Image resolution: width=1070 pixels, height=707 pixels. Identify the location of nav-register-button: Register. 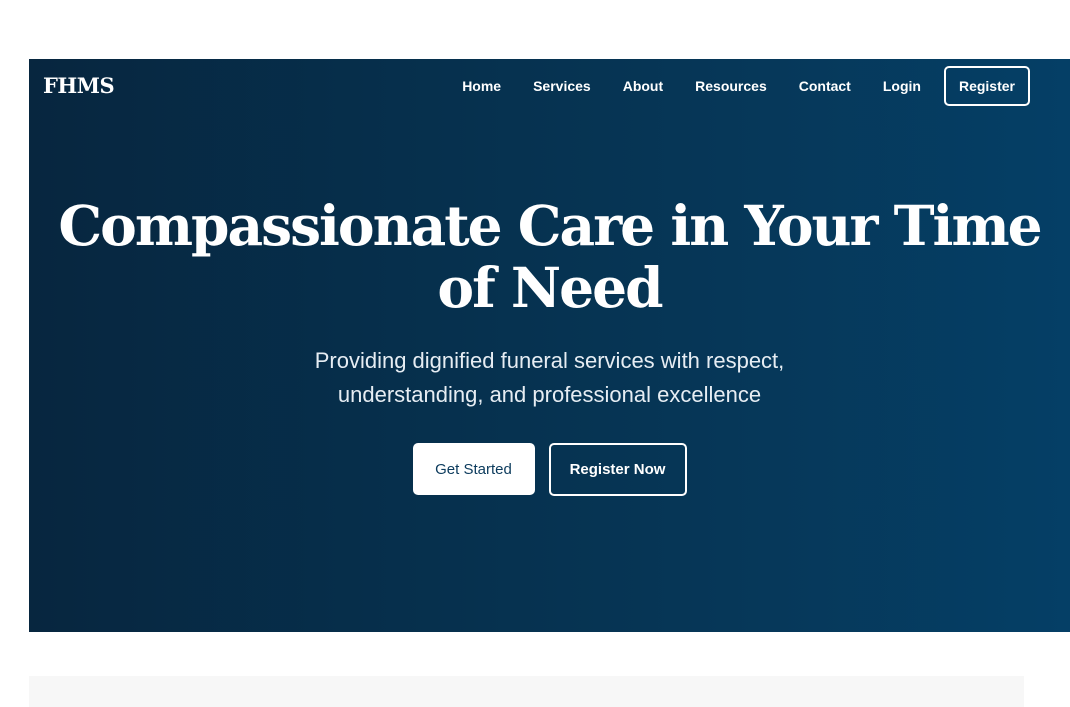
(986, 85).